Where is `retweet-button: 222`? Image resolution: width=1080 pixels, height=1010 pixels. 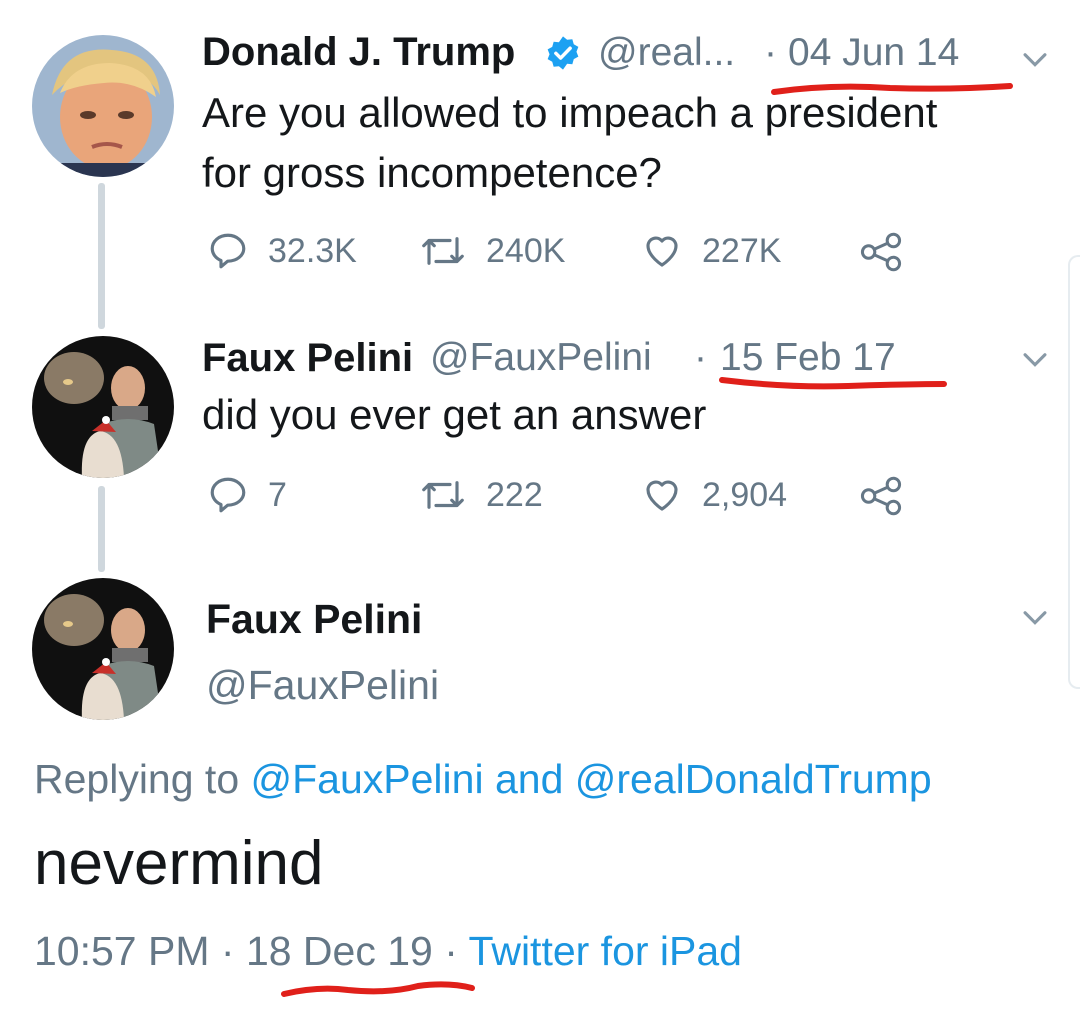 retweet-button: 222 is located at coordinates (480, 495).